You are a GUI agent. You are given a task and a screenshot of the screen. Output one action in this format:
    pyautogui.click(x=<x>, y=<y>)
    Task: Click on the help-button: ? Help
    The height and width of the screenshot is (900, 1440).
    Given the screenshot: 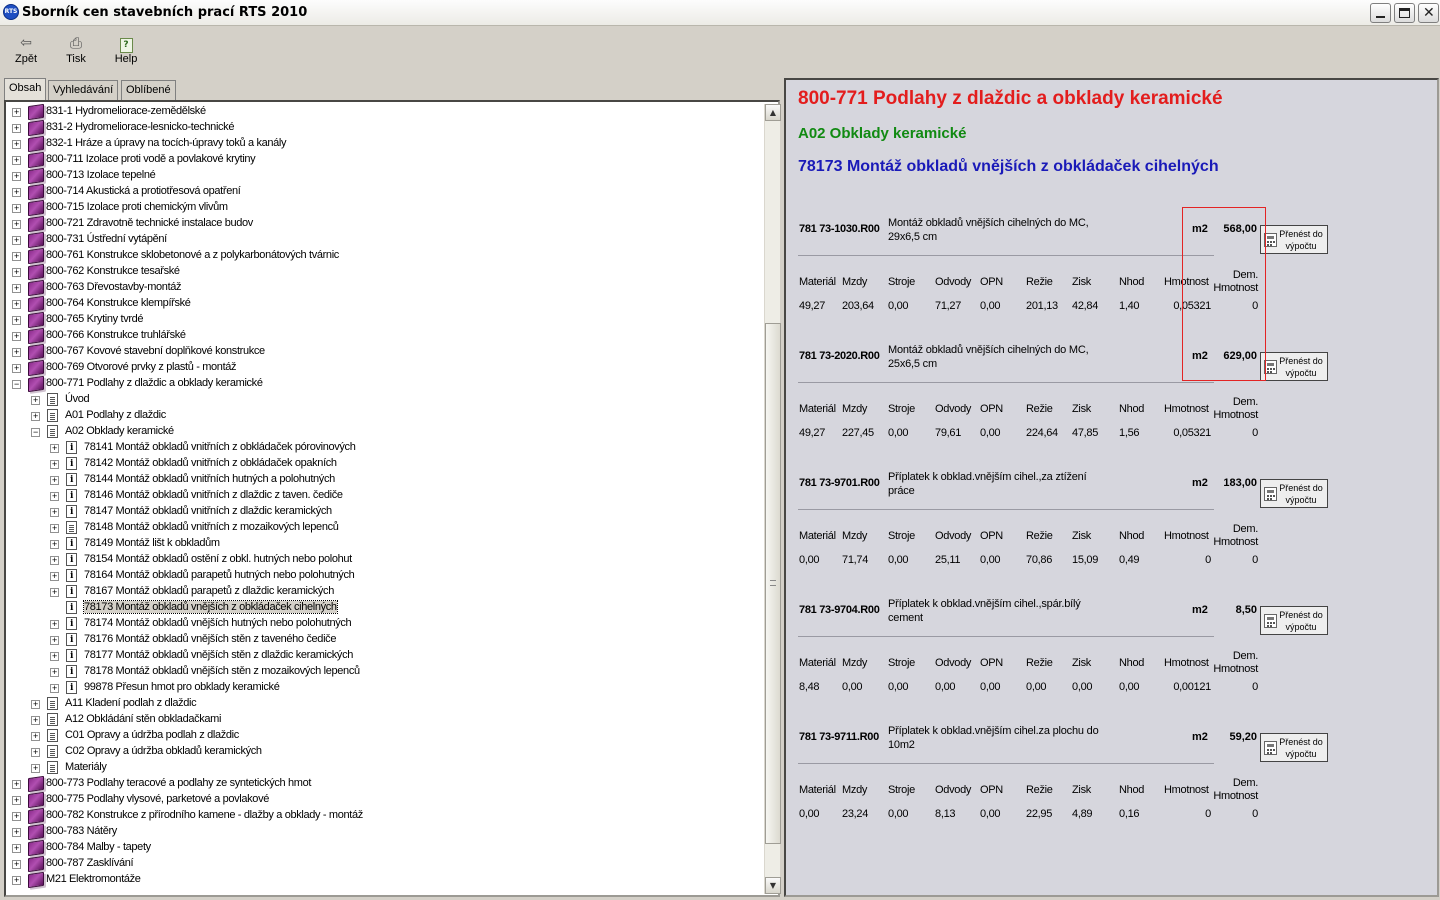 What is the action you would take?
    pyautogui.click(x=126, y=53)
    